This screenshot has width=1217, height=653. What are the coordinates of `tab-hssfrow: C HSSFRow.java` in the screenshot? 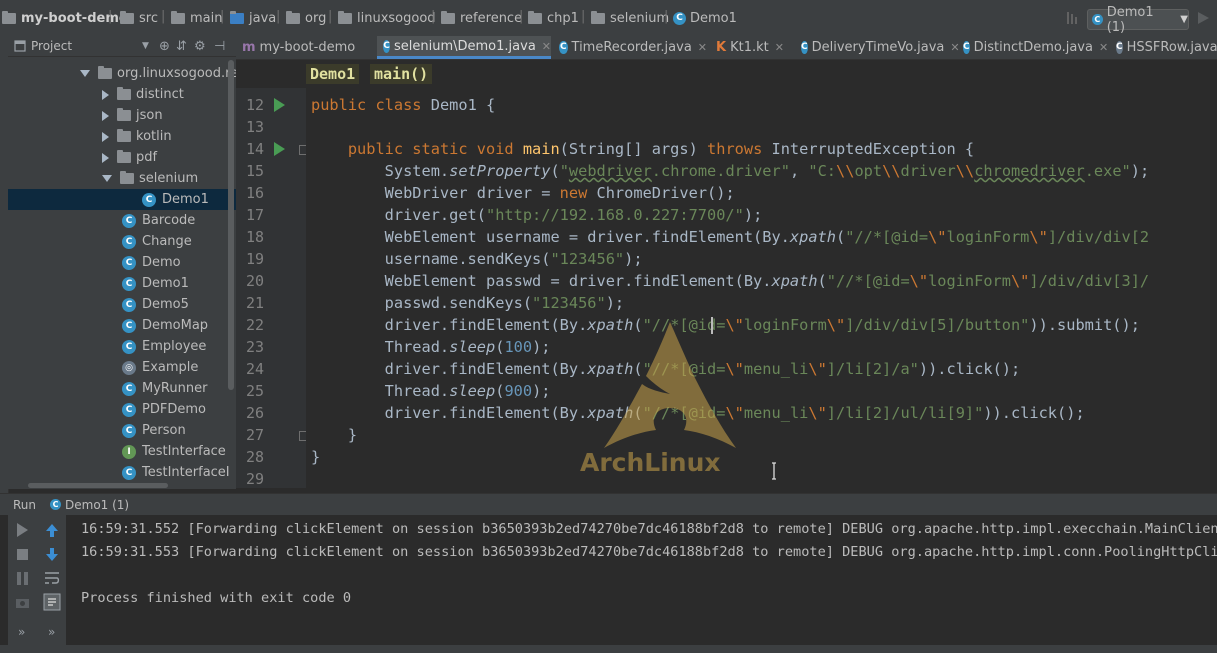 It's located at (1163, 47).